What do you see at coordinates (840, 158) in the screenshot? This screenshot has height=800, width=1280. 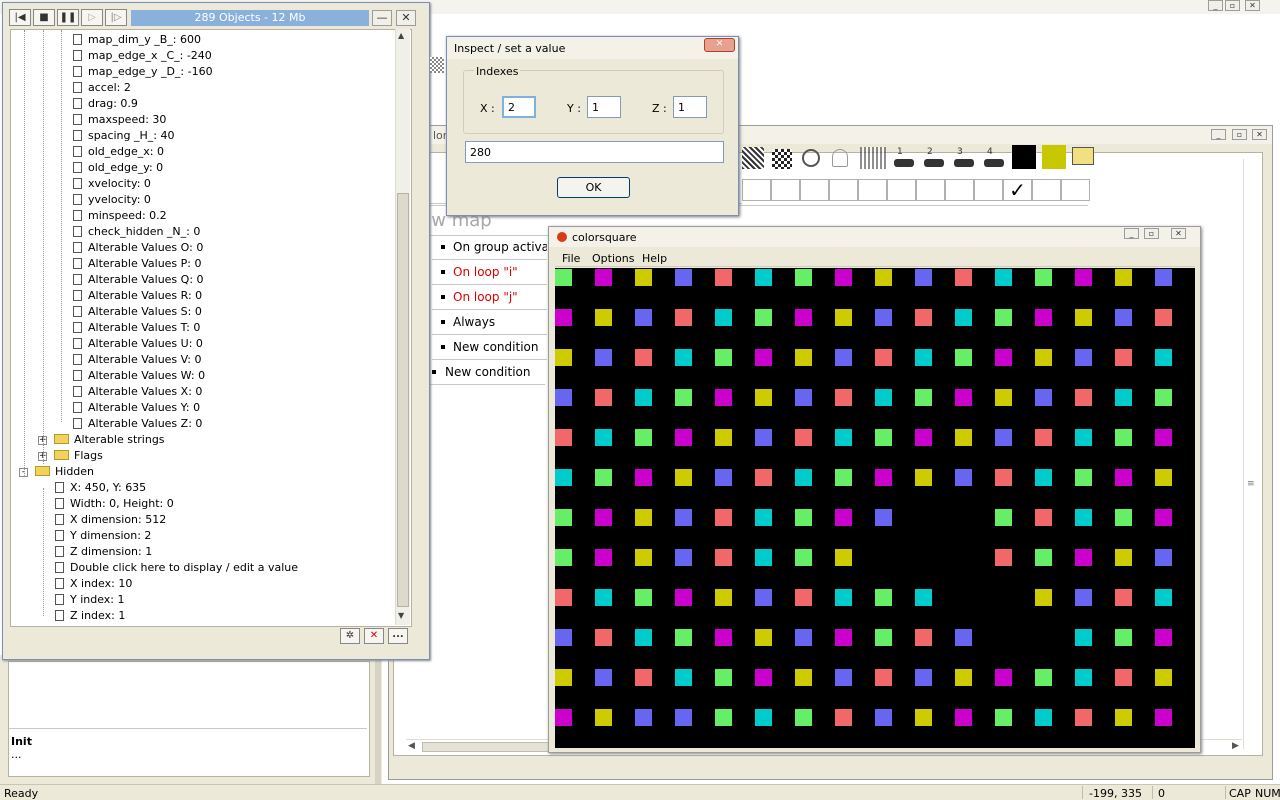 I see `mouse-icon` at bounding box center [840, 158].